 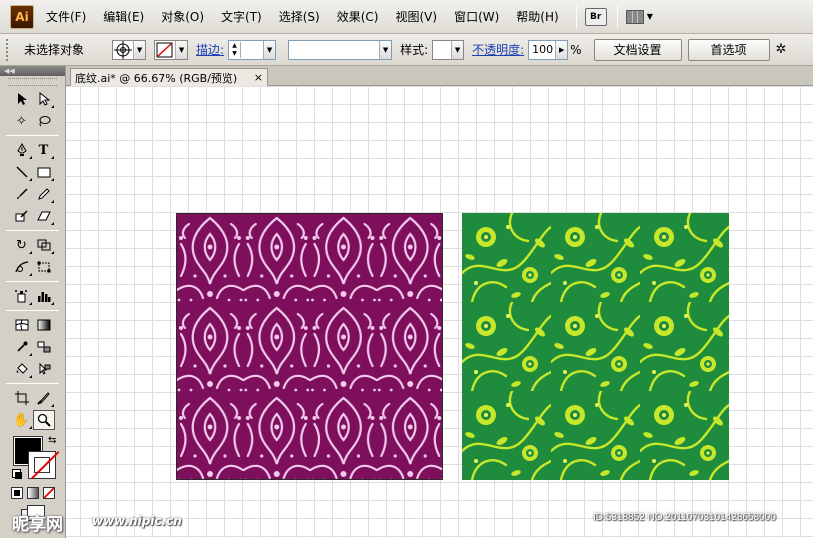 I want to click on bridge-icon: Br, so click(x=595, y=16).